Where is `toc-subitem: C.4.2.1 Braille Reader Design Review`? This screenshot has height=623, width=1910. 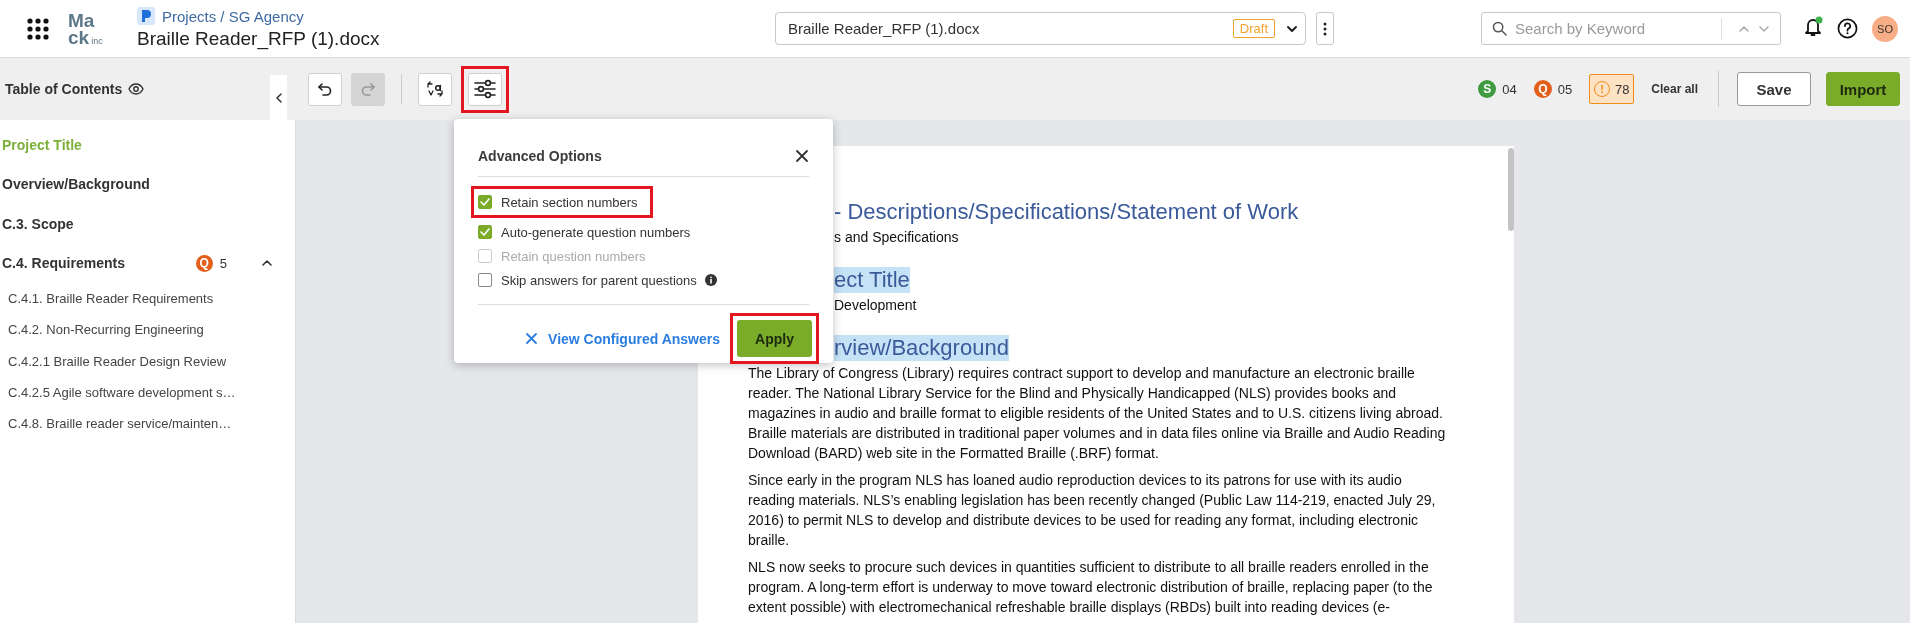
toc-subitem: C.4.2.1 Braille Reader Design Review is located at coordinates (117, 361).